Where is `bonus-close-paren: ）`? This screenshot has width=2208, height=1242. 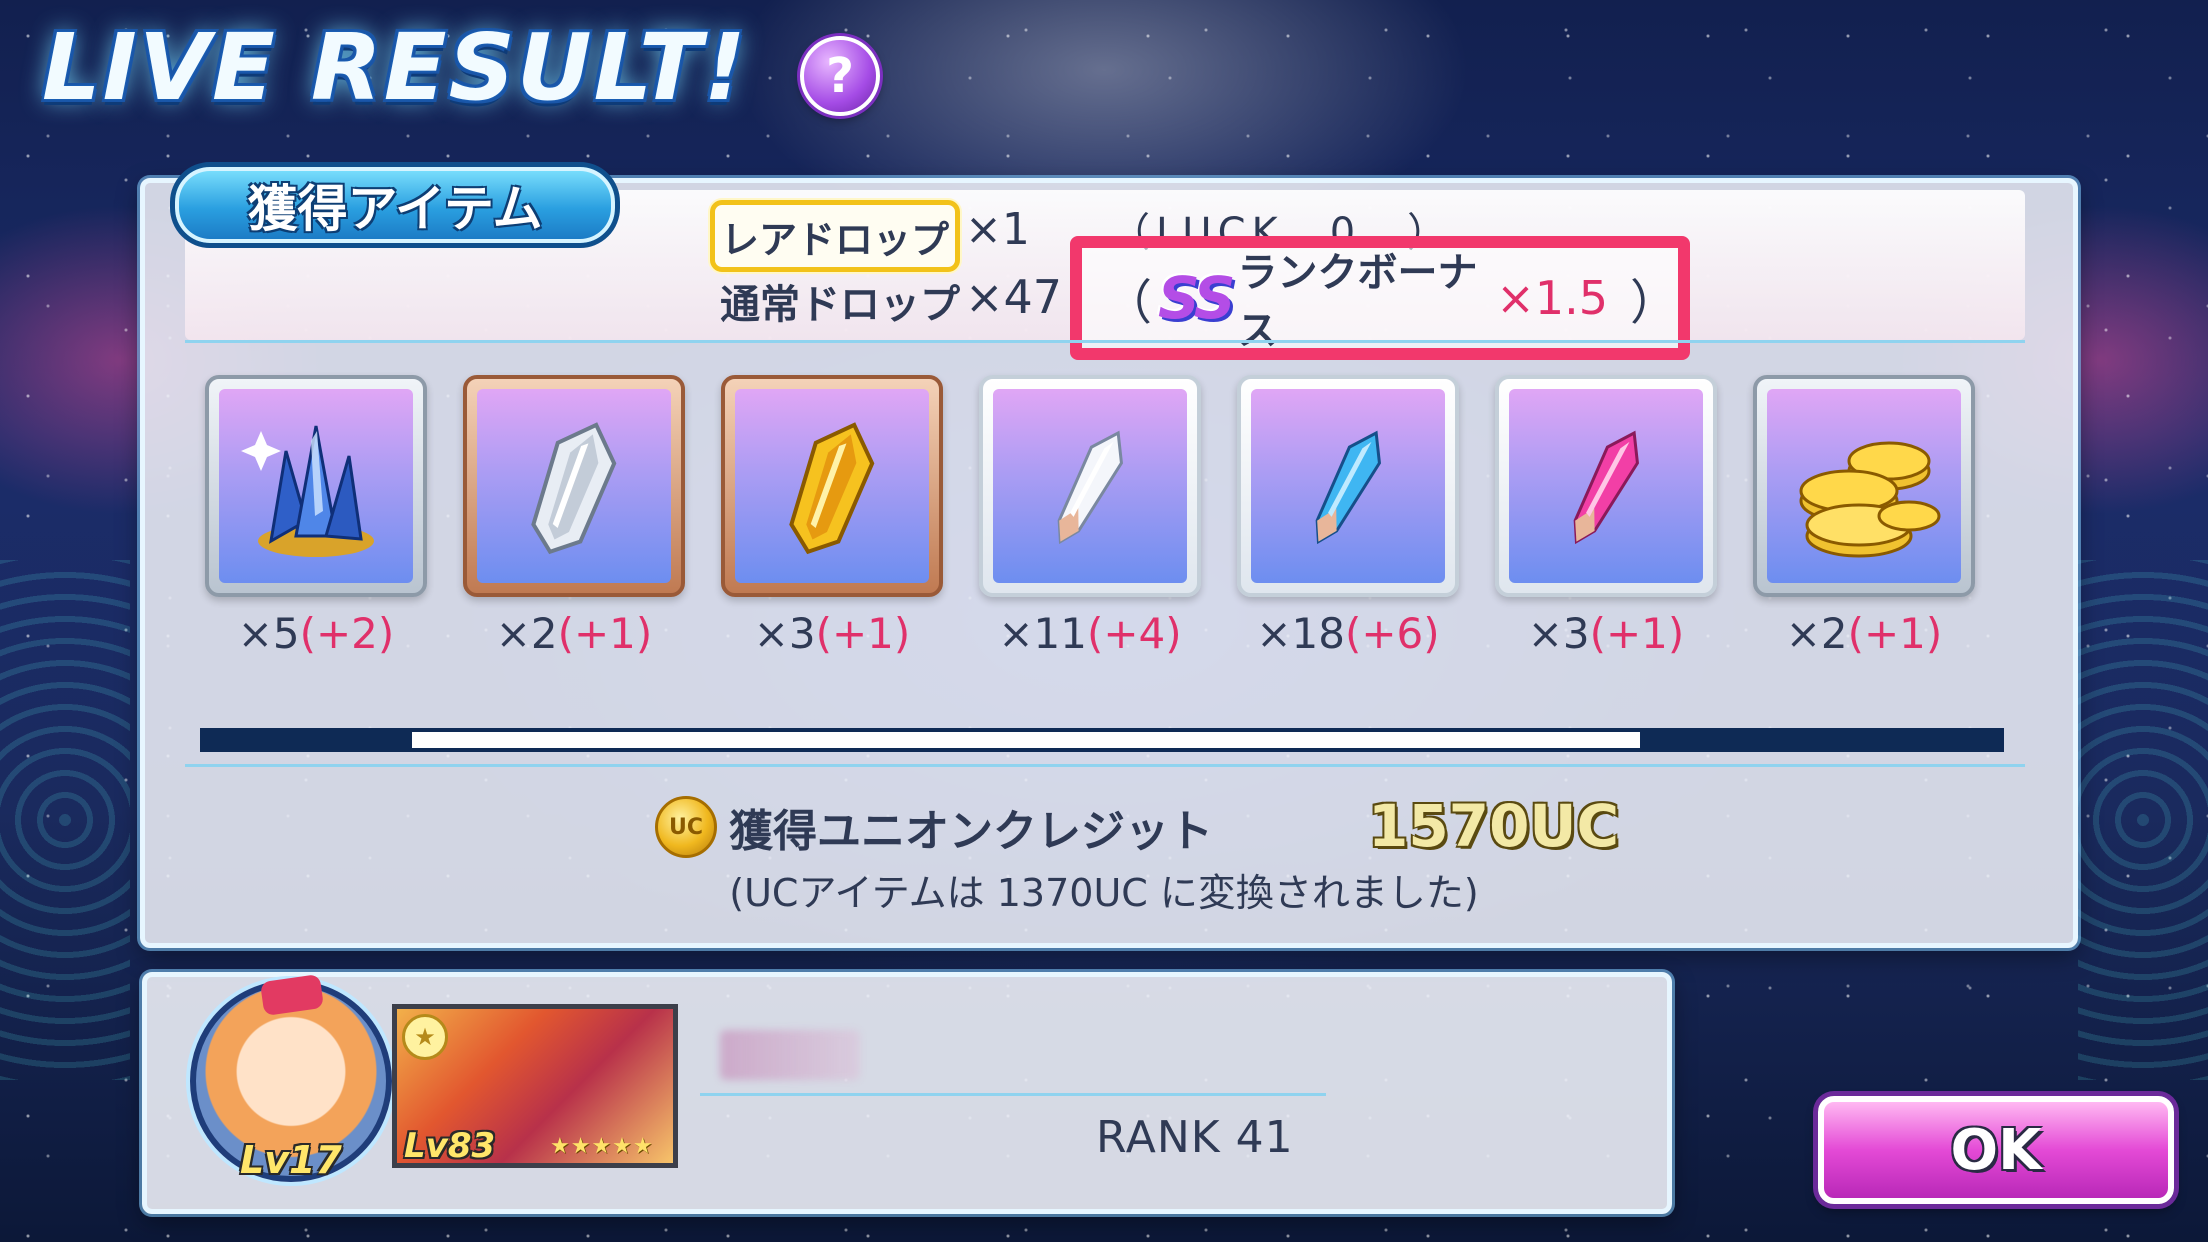 bonus-close-paren: ） is located at coordinates (1653, 303).